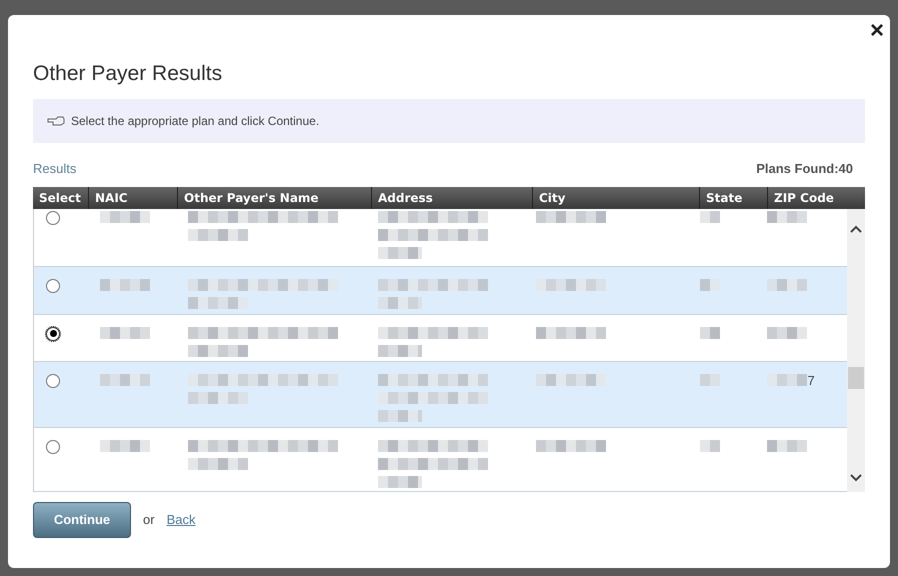  What do you see at coordinates (251, 198) in the screenshot?
I see `column-header: Other Payer's Name` at bounding box center [251, 198].